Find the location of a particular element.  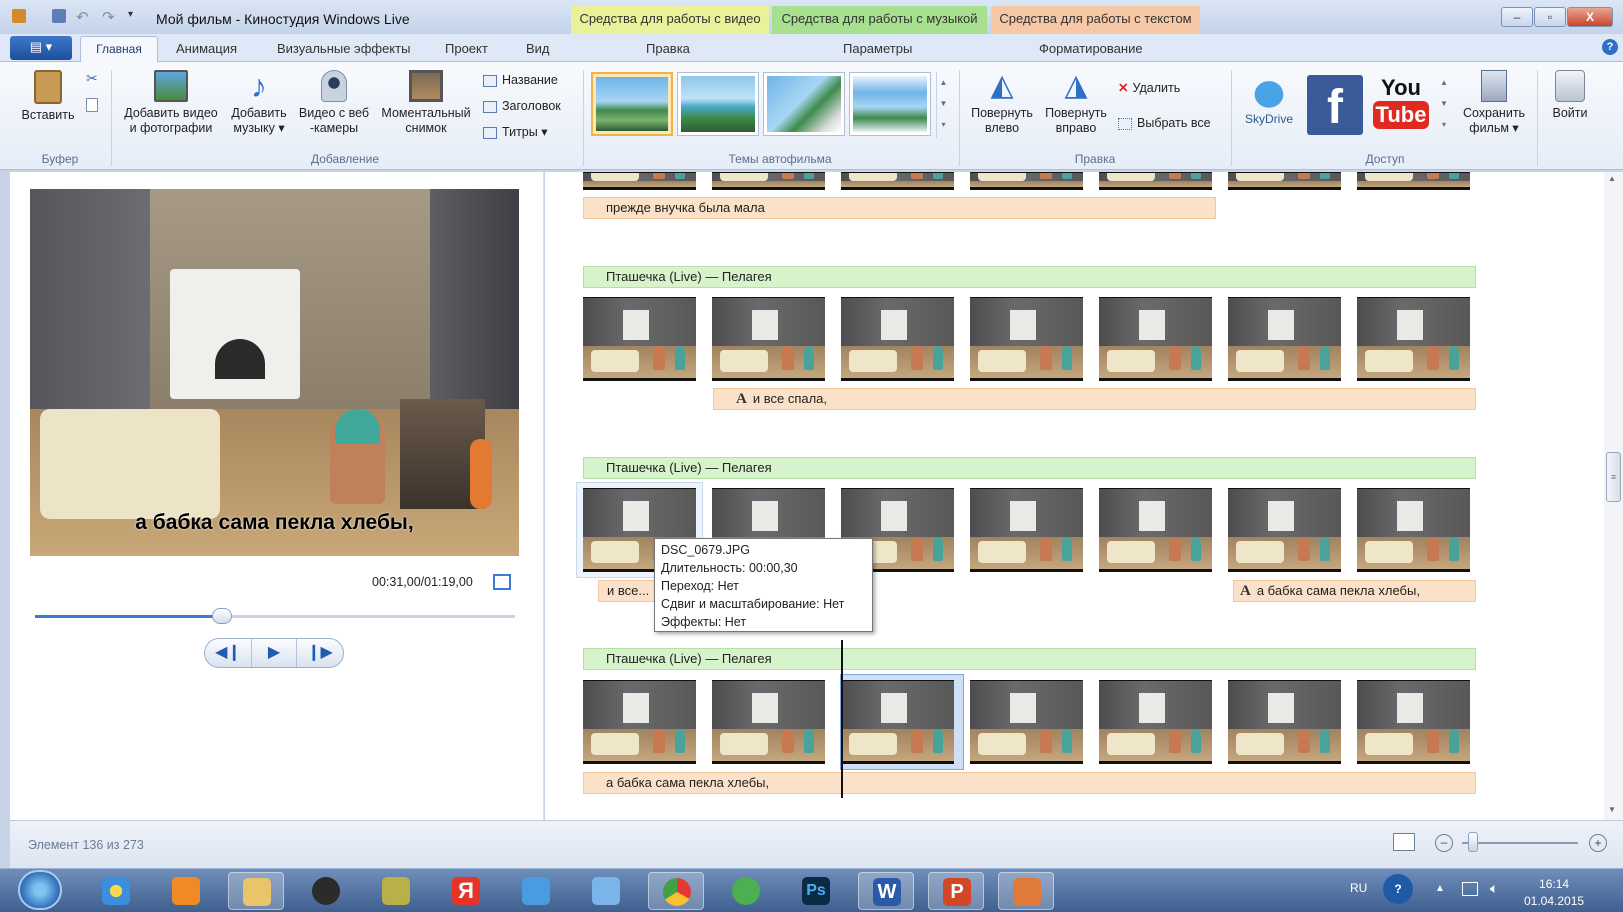

clock: 16:14 01.04.2015 is located at coordinates (1554, 893).